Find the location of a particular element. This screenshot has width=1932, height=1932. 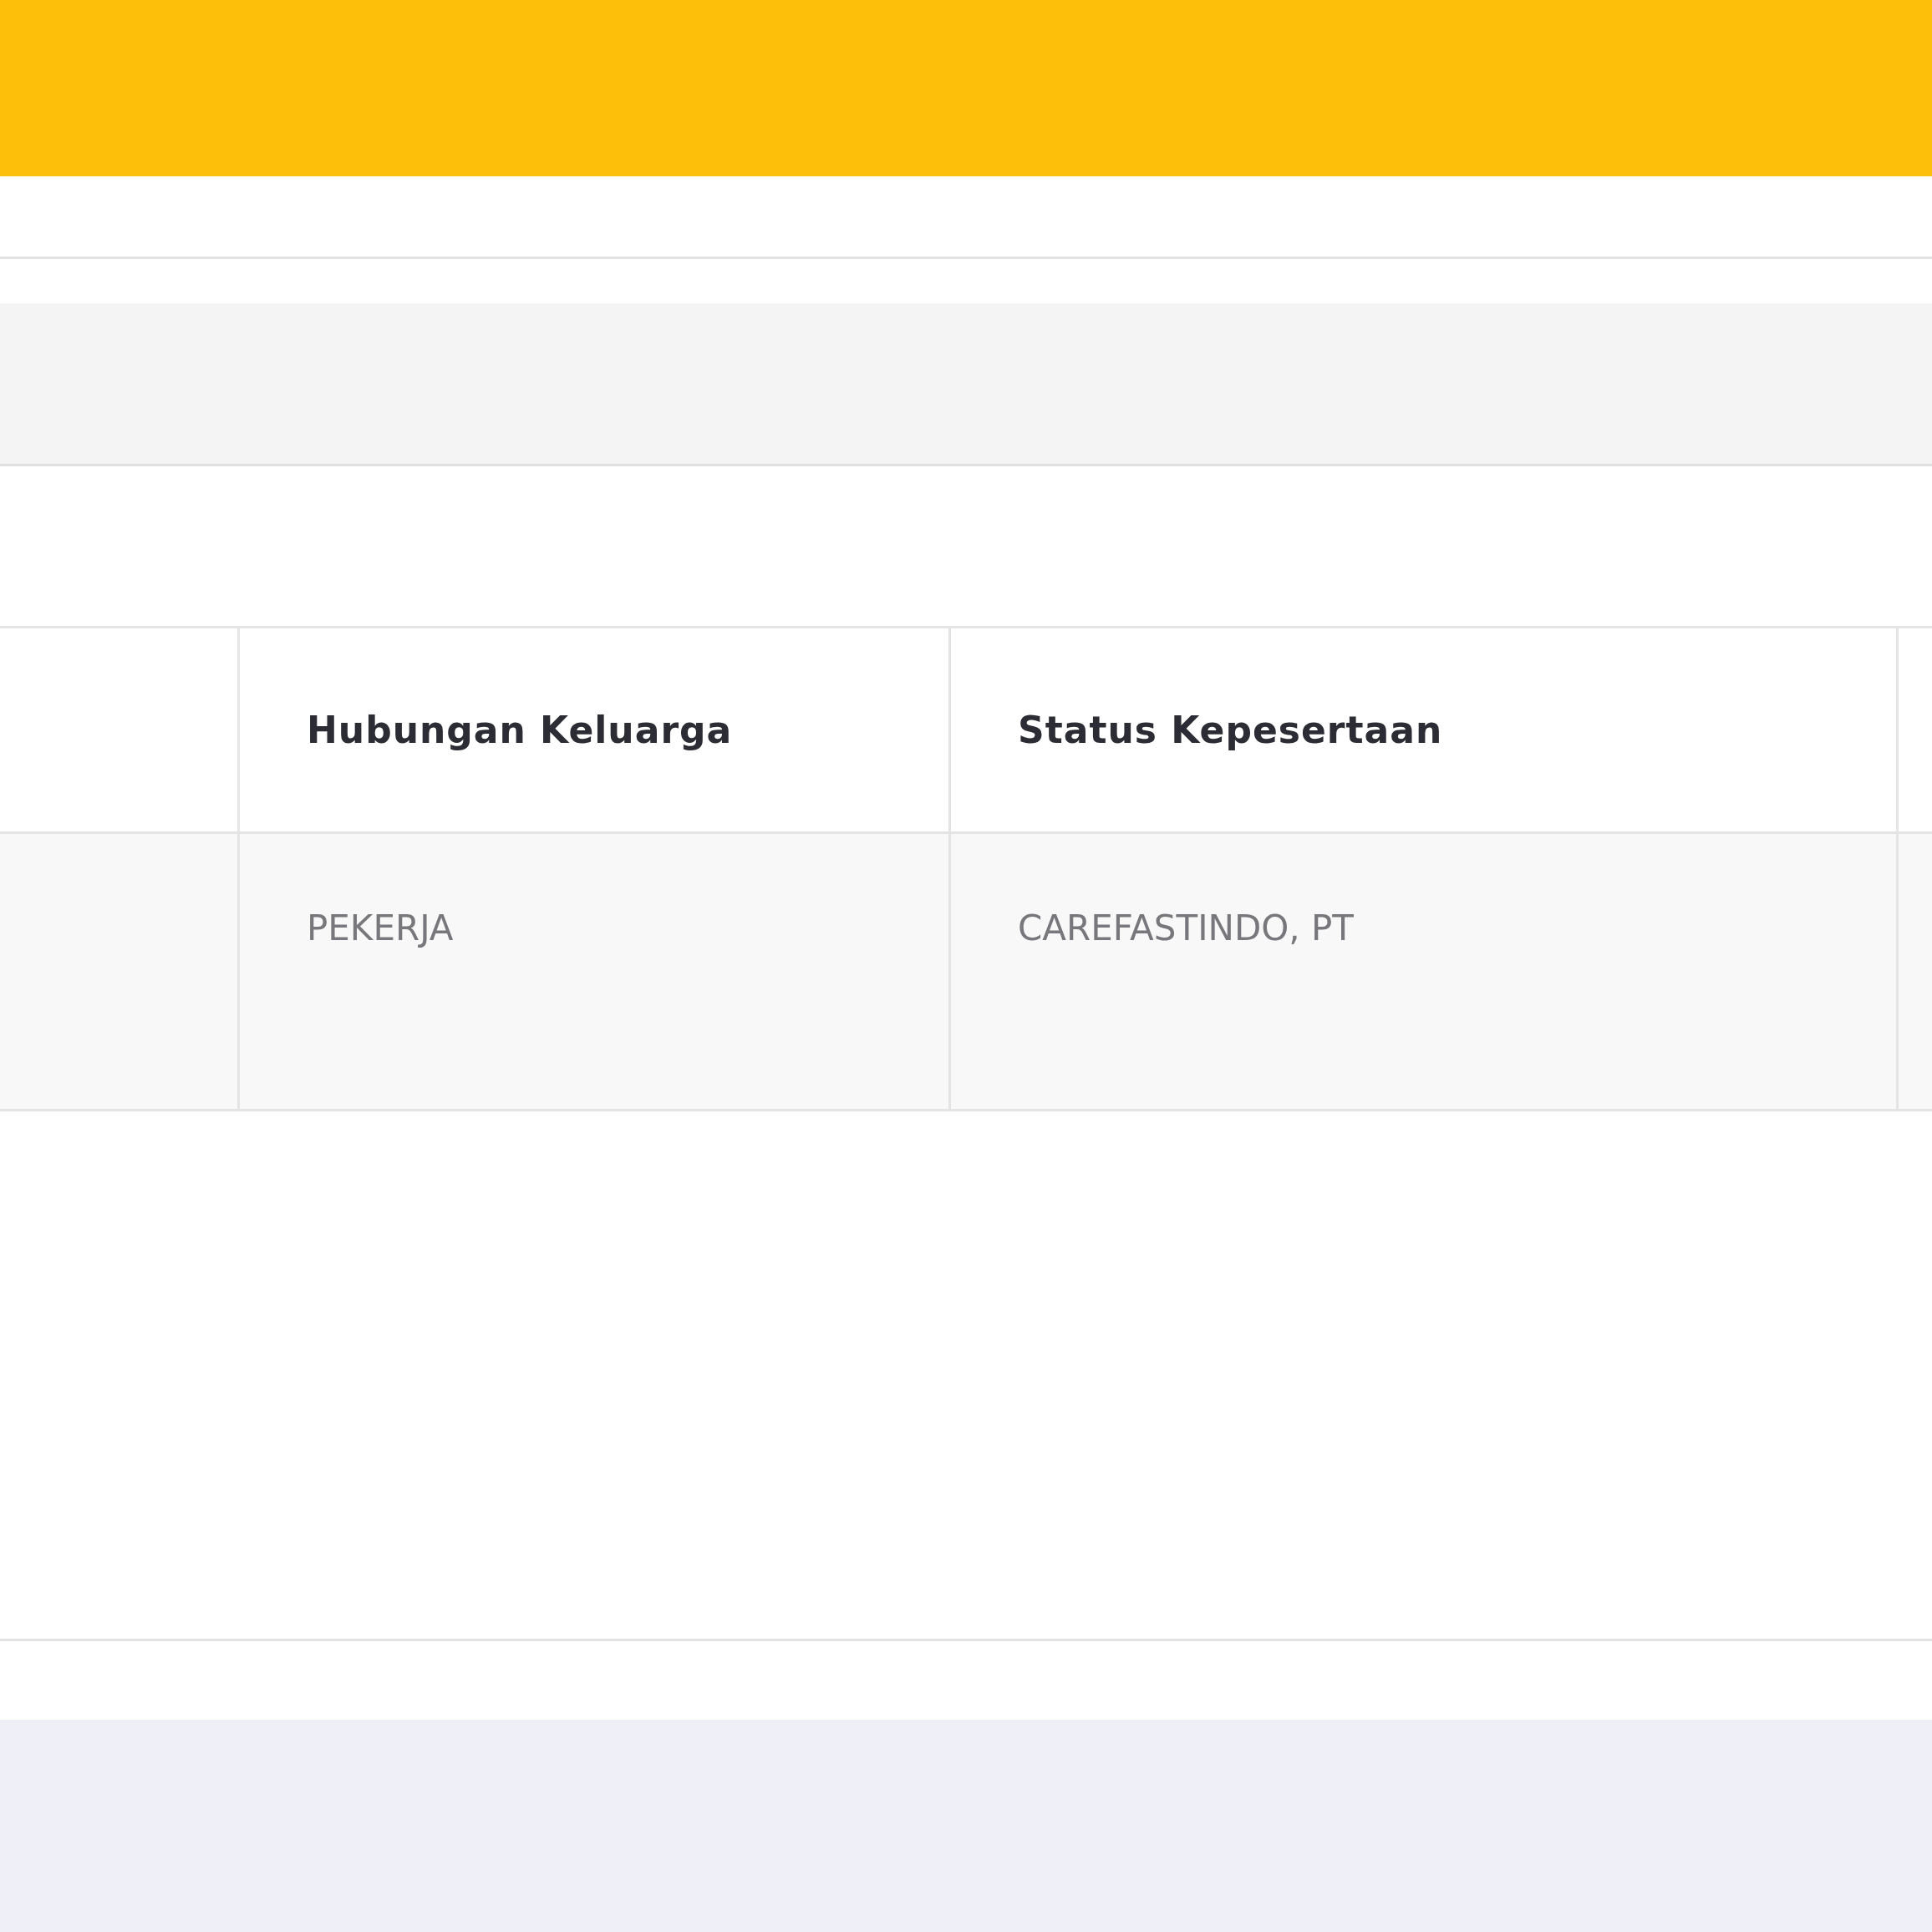

column-header: Status Kepesertaan is located at coordinates (1230, 730).